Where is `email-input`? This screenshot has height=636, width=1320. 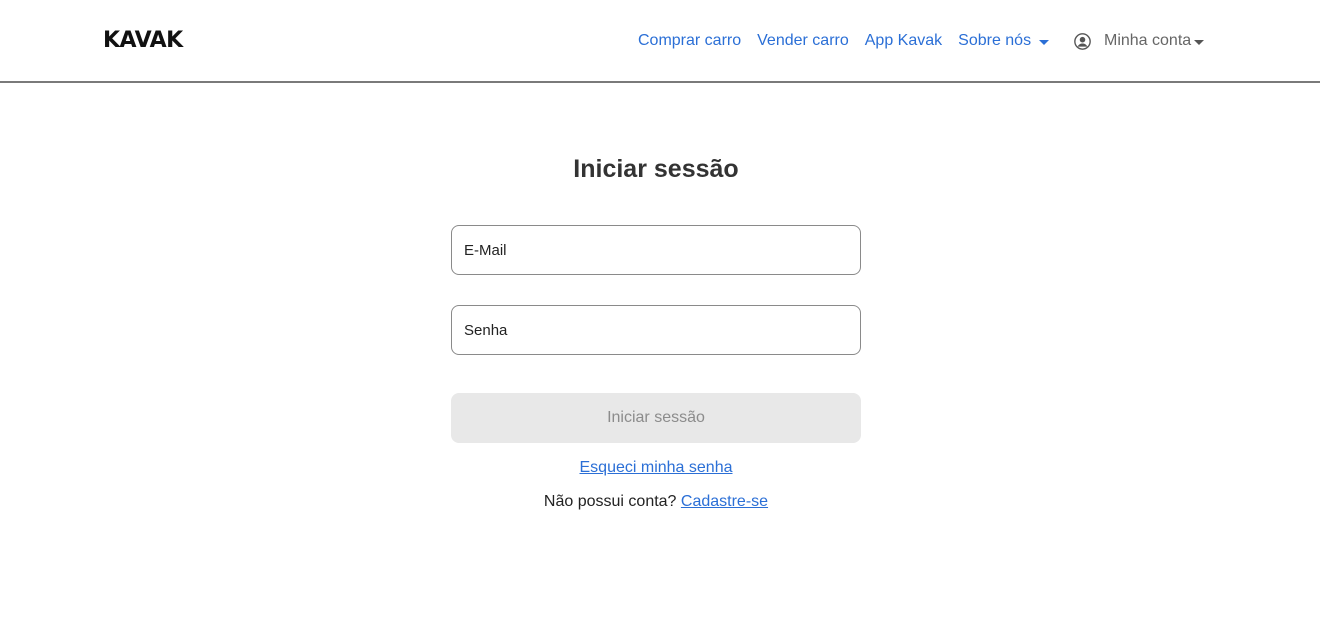
email-input is located at coordinates (656, 250).